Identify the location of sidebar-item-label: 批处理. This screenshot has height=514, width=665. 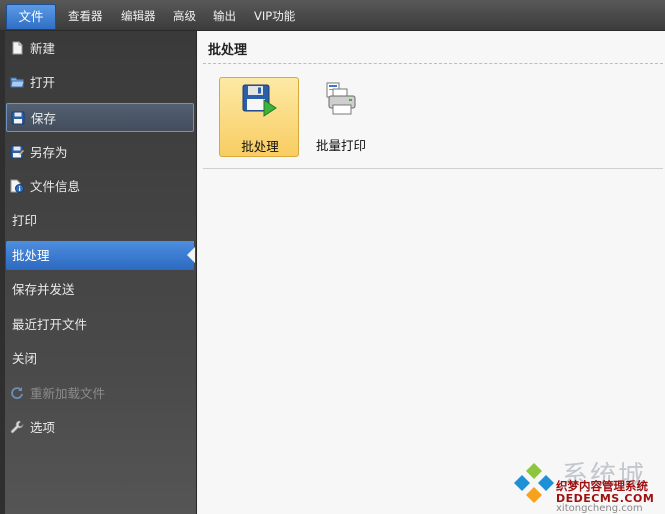
(31, 255).